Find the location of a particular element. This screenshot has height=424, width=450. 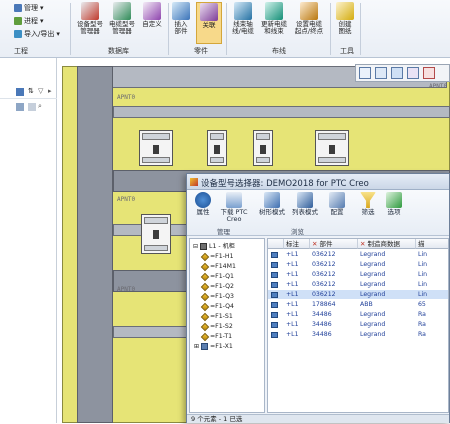

column-header-part: ✕ 部件 is located at coordinates (334, 244).